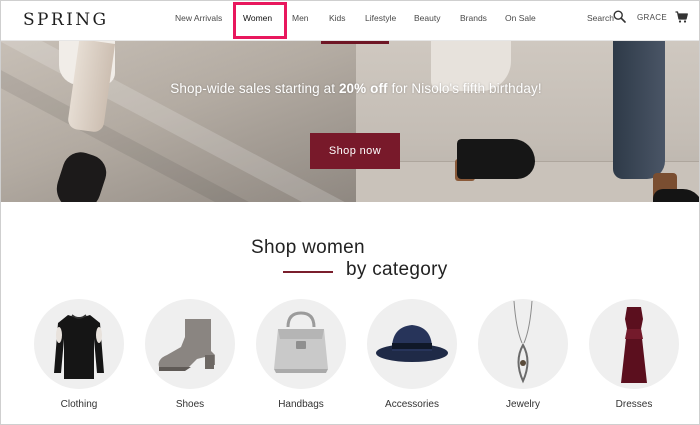  I want to click on dress-icon, so click(634, 345).